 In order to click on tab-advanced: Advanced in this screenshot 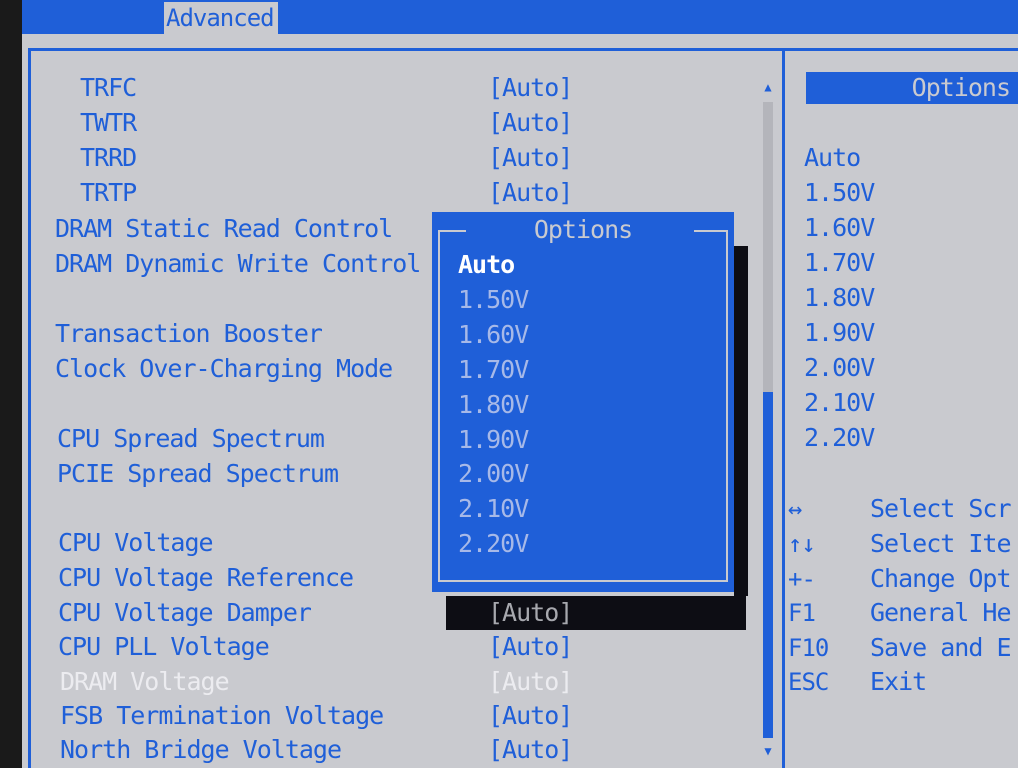, I will do `click(221, 18)`.